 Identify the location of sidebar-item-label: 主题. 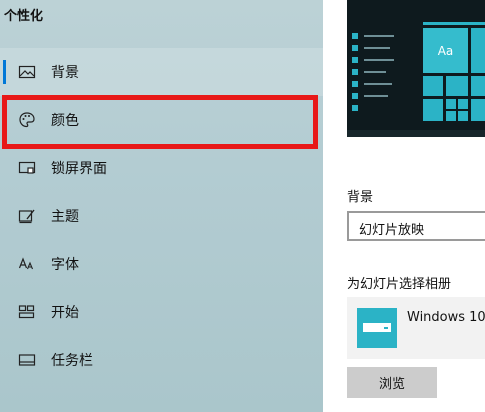
(65, 217).